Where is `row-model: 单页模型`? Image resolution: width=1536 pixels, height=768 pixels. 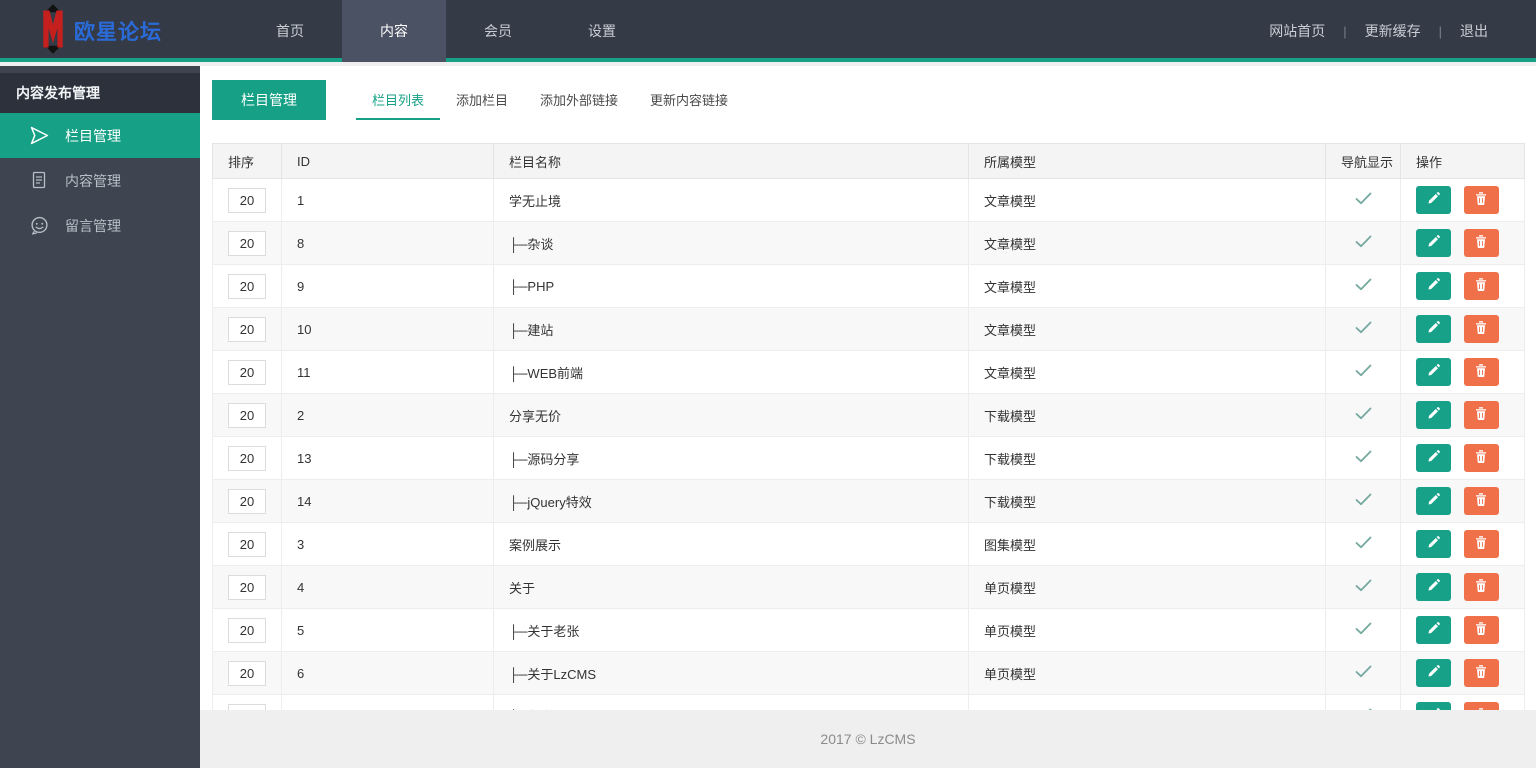
row-model: 单页模型 is located at coordinates (1147, 630).